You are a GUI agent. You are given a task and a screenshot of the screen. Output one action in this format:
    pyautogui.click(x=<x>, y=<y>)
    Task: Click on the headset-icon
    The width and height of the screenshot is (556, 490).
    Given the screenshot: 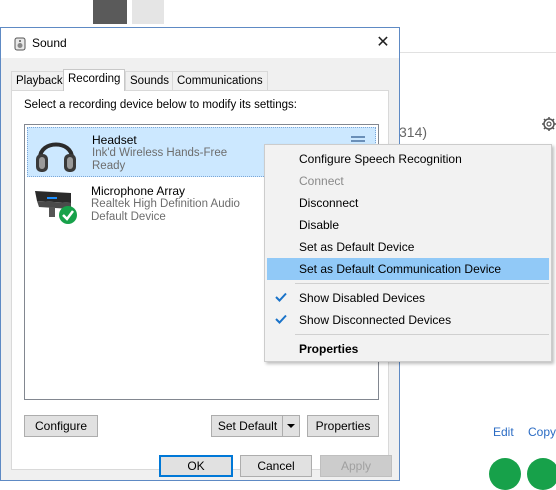 What is the action you would take?
    pyautogui.click(x=56, y=157)
    